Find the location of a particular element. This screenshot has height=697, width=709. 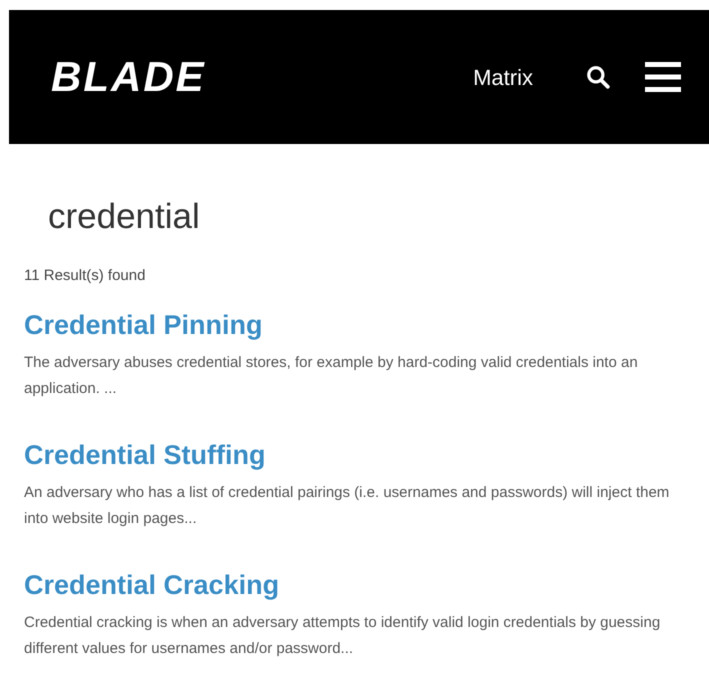

result-title: Credential Cracking is located at coordinates (356, 585).